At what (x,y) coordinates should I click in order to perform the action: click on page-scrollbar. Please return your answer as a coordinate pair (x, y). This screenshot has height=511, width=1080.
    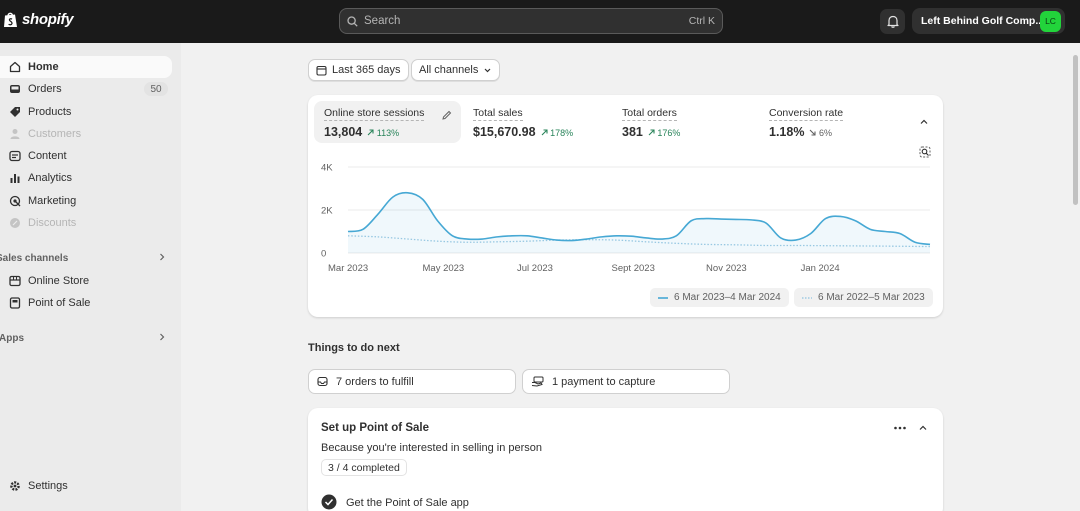
    Looking at the image, I should click on (1075, 277).